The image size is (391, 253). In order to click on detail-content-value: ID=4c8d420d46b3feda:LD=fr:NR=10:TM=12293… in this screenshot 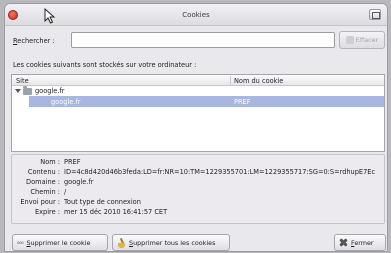, I will do `click(220, 172)`.